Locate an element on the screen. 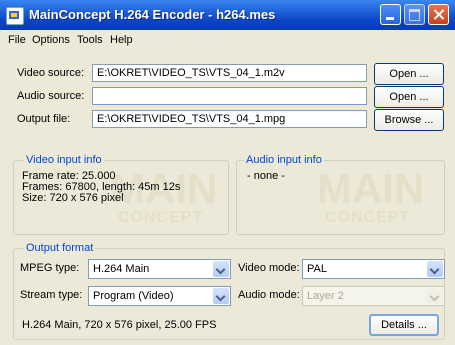 The height and width of the screenshot is (345, 455). menu-help: Help is located at coordinates (121, 40).